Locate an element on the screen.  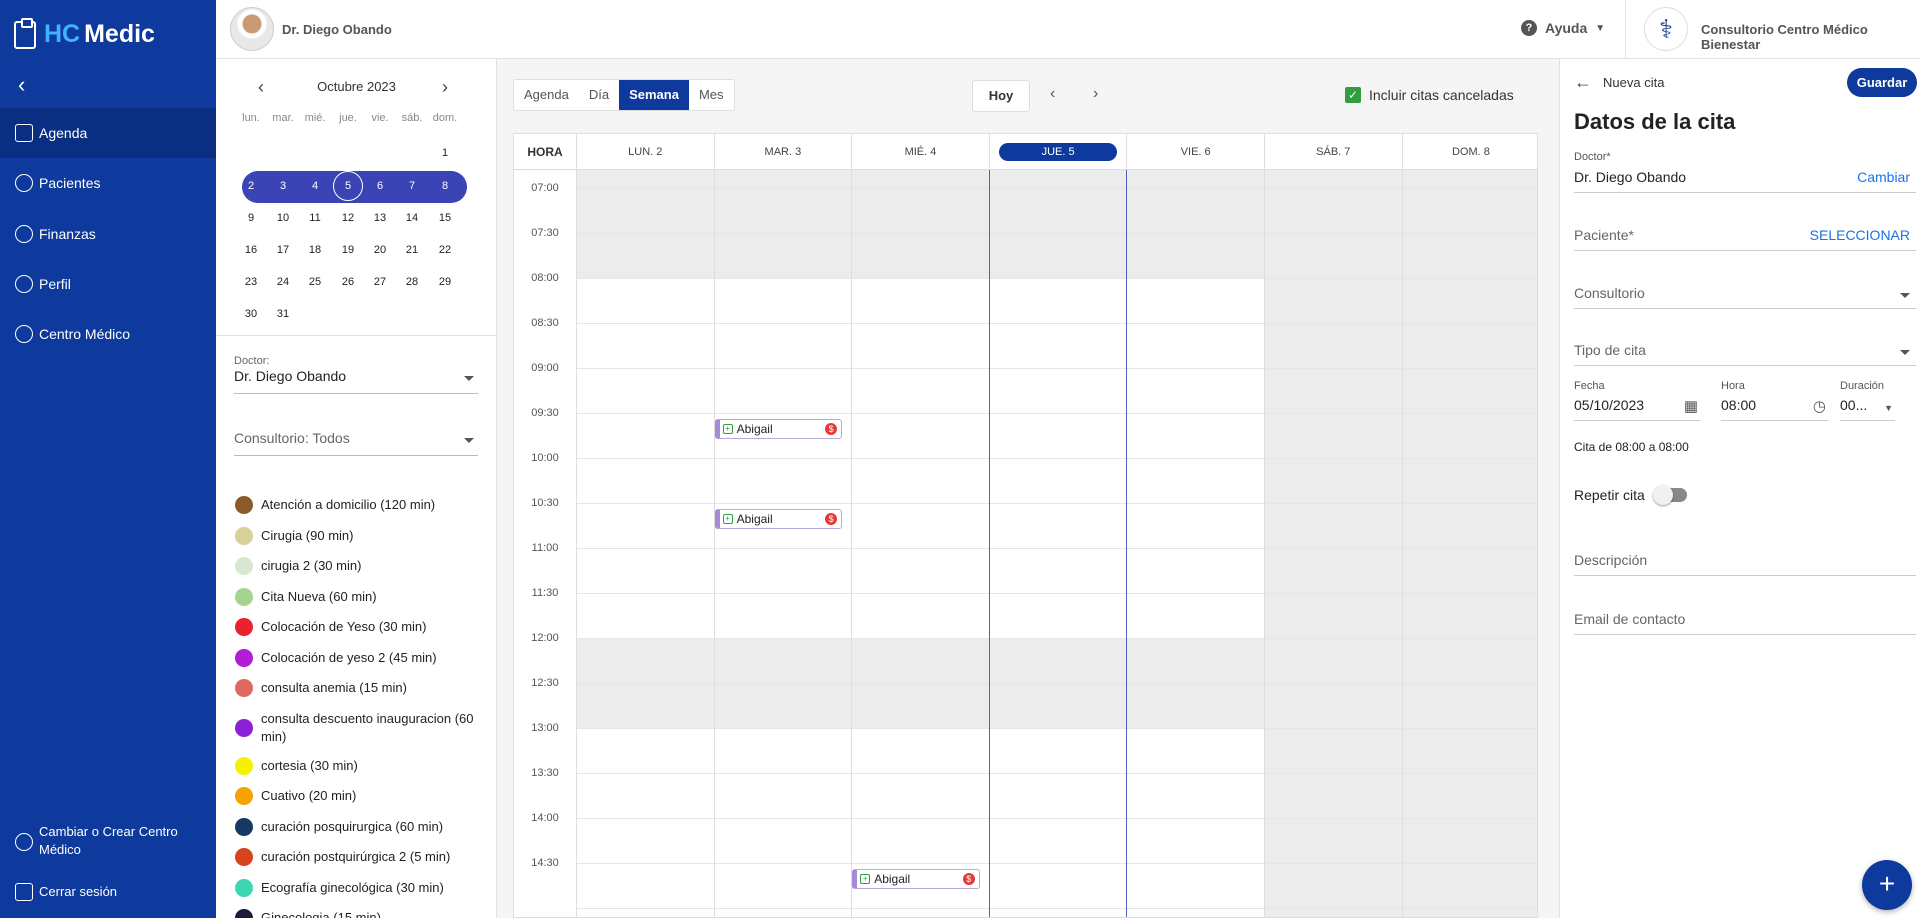
caduceus-icon: ⚕ is located at coordinates (1666, 29).